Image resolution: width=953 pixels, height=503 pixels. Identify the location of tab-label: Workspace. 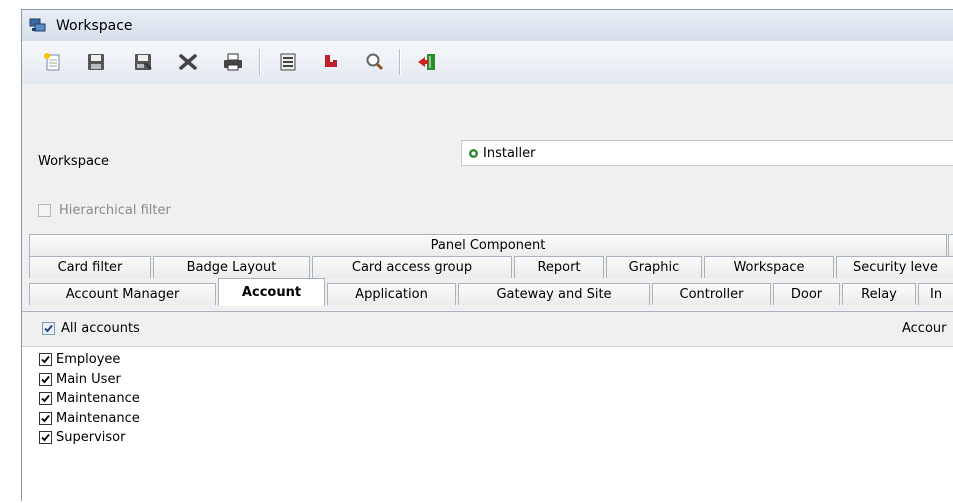
(769, 267).